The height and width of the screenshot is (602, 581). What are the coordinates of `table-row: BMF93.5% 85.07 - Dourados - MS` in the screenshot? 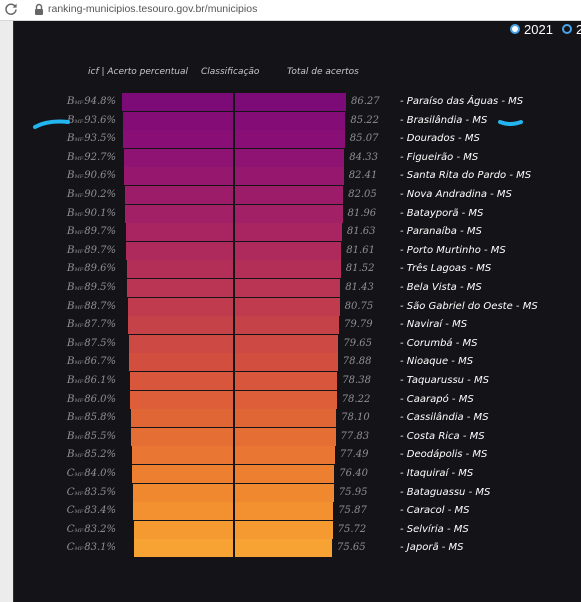 It's located at (290, 139).